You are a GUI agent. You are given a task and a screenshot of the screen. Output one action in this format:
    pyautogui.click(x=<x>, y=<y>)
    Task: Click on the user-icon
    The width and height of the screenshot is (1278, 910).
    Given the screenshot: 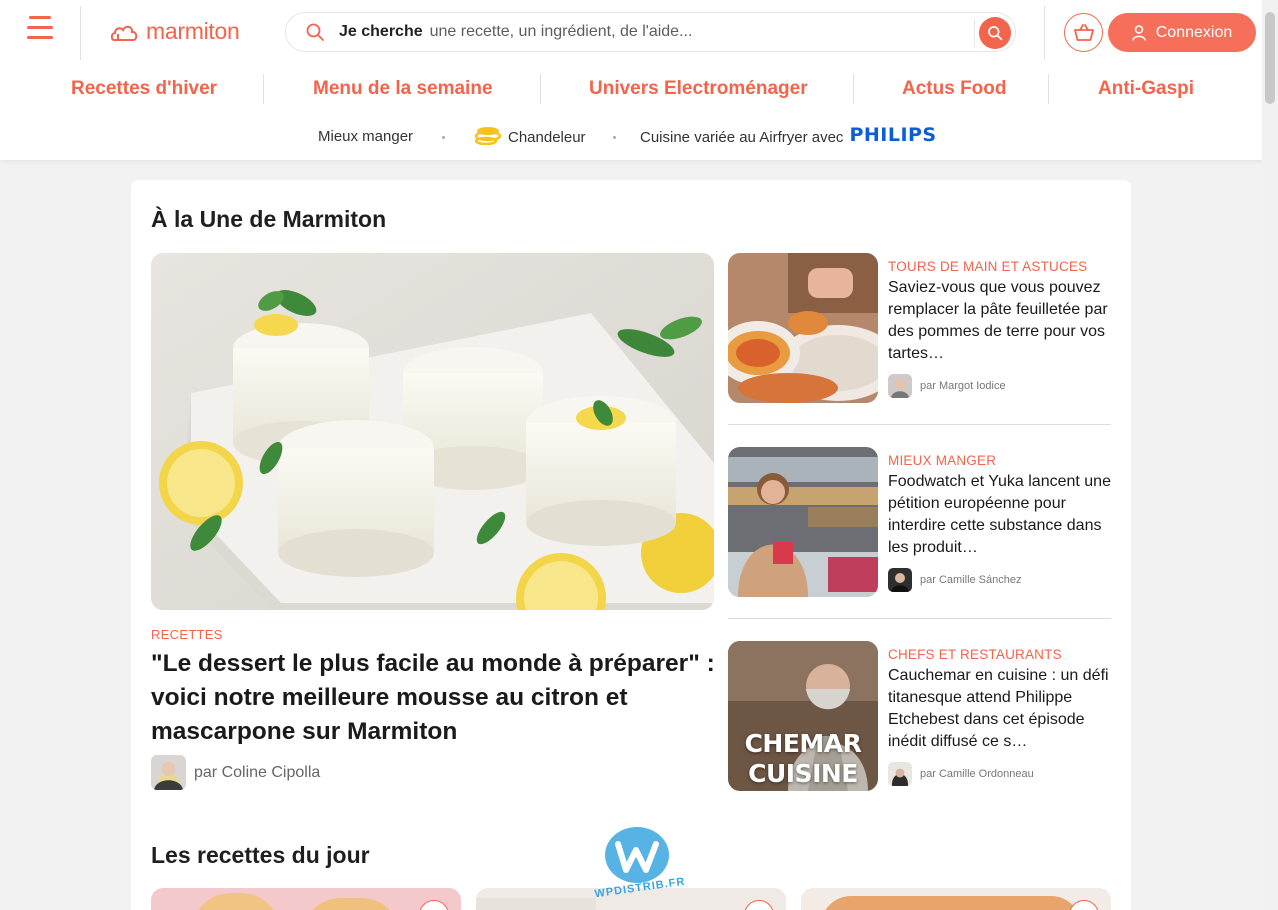 What is the action you would take?
    pyautogui.click(x=1138, y=32)
    